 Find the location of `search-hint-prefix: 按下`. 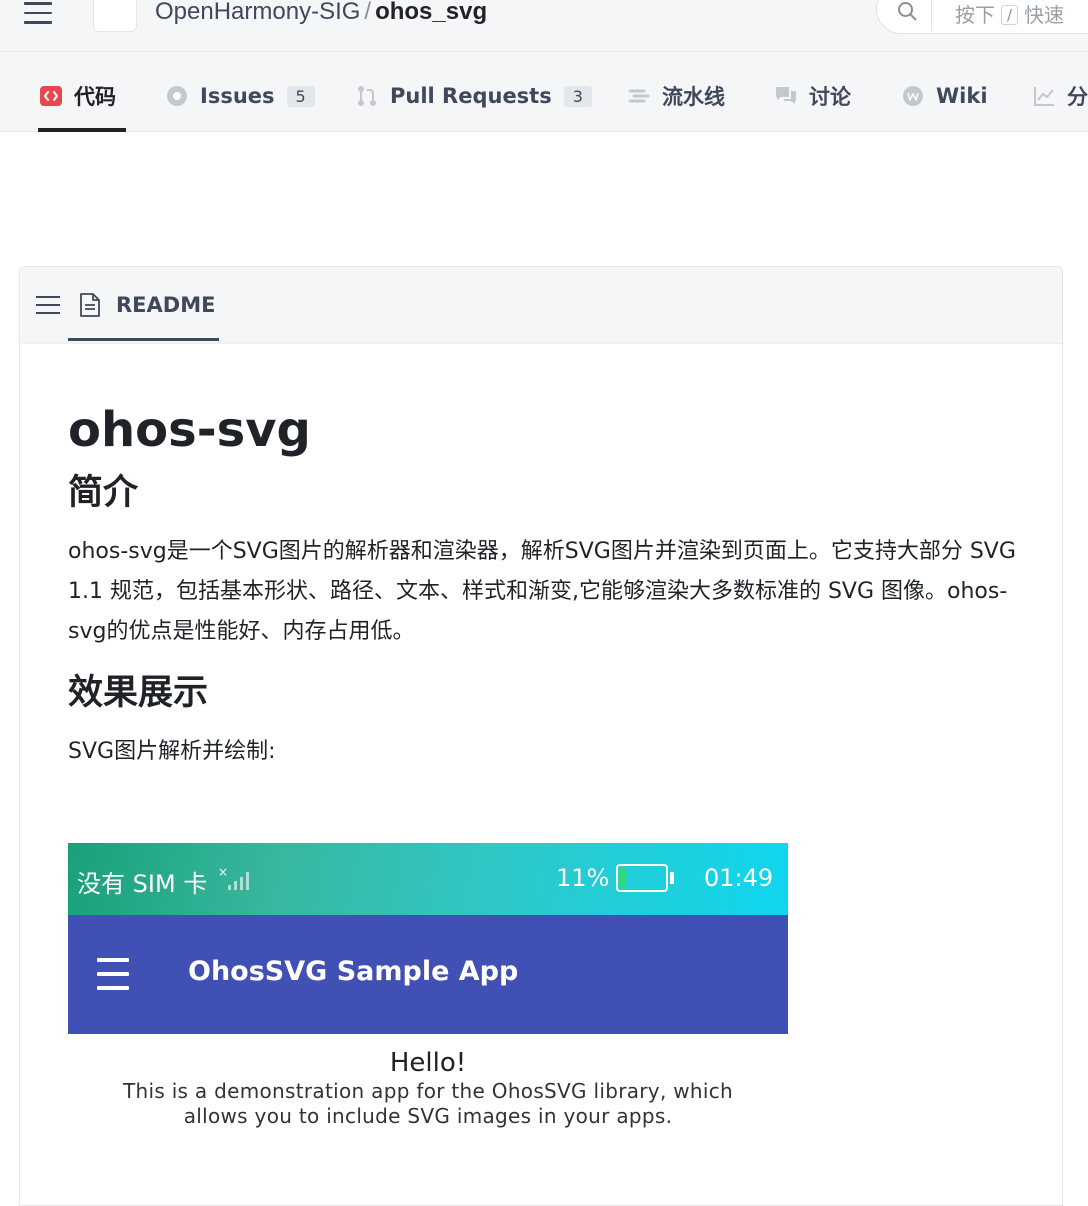

search-hint-prefix: 按下 is located at coordinates (975, 15).